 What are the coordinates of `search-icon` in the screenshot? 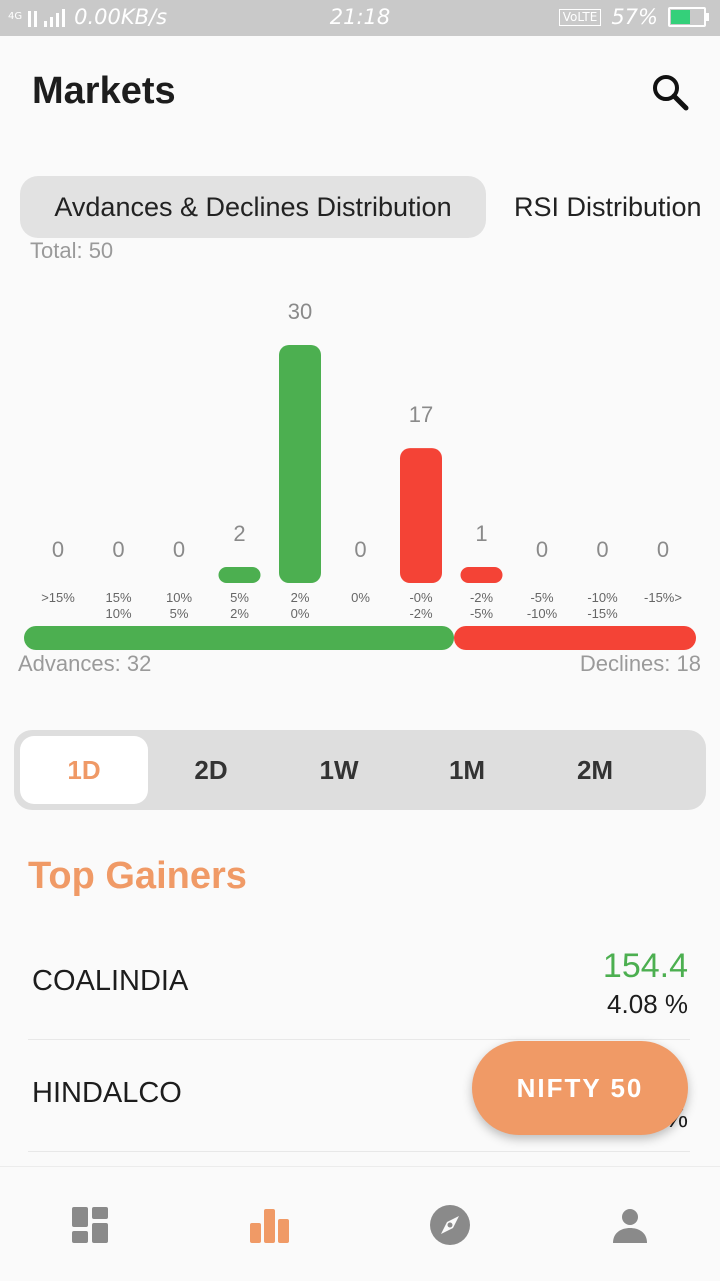 It's located at (670, 92).